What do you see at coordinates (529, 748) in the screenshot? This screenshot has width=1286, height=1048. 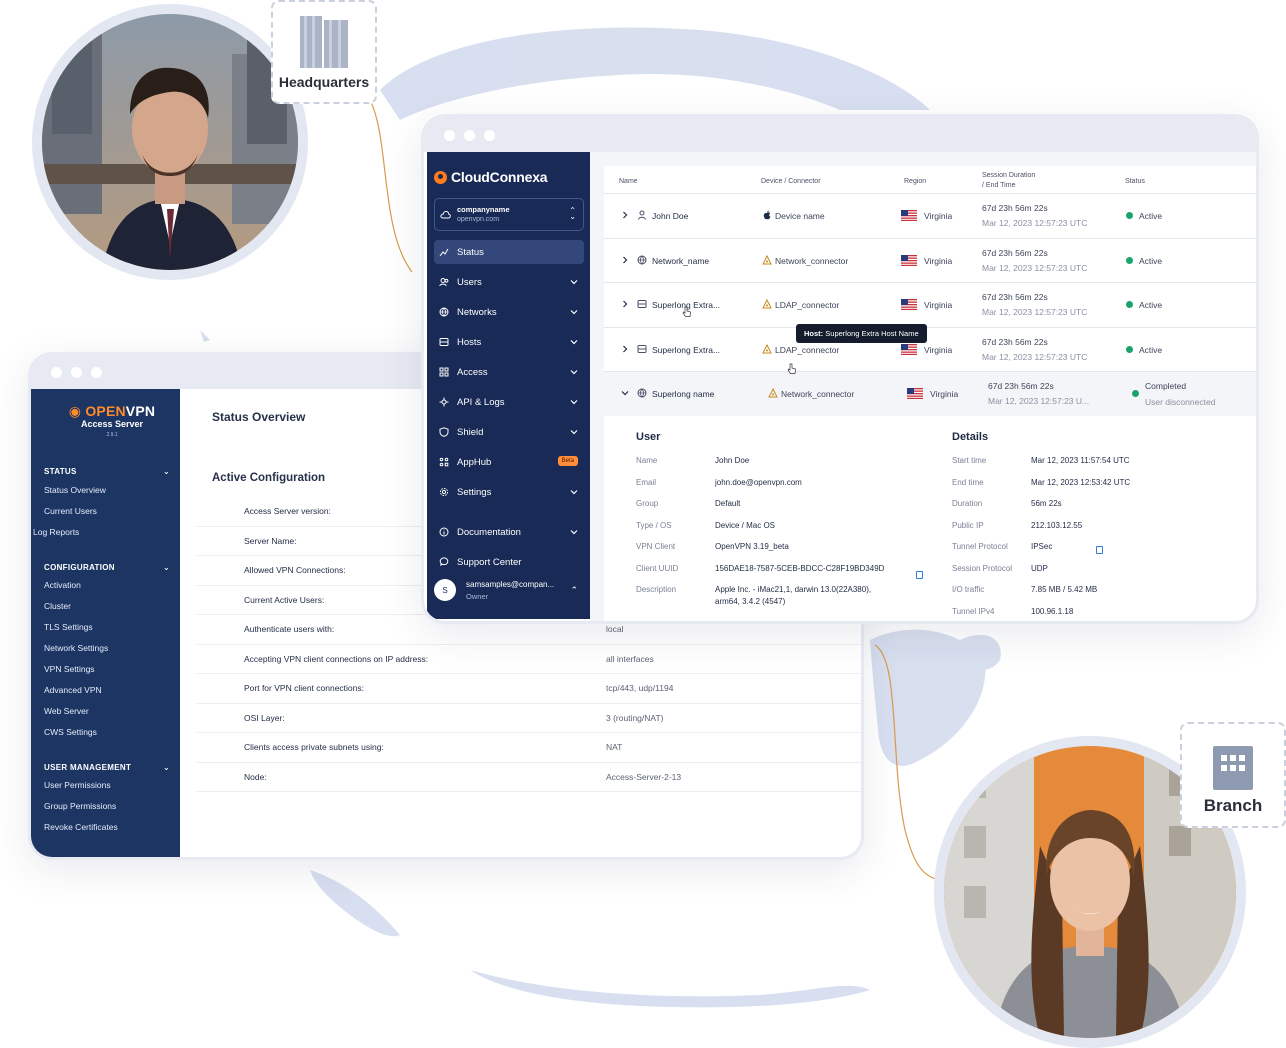 I see `config-row: Clients access private subnets using: NAT` at bounding box center [529, 748].